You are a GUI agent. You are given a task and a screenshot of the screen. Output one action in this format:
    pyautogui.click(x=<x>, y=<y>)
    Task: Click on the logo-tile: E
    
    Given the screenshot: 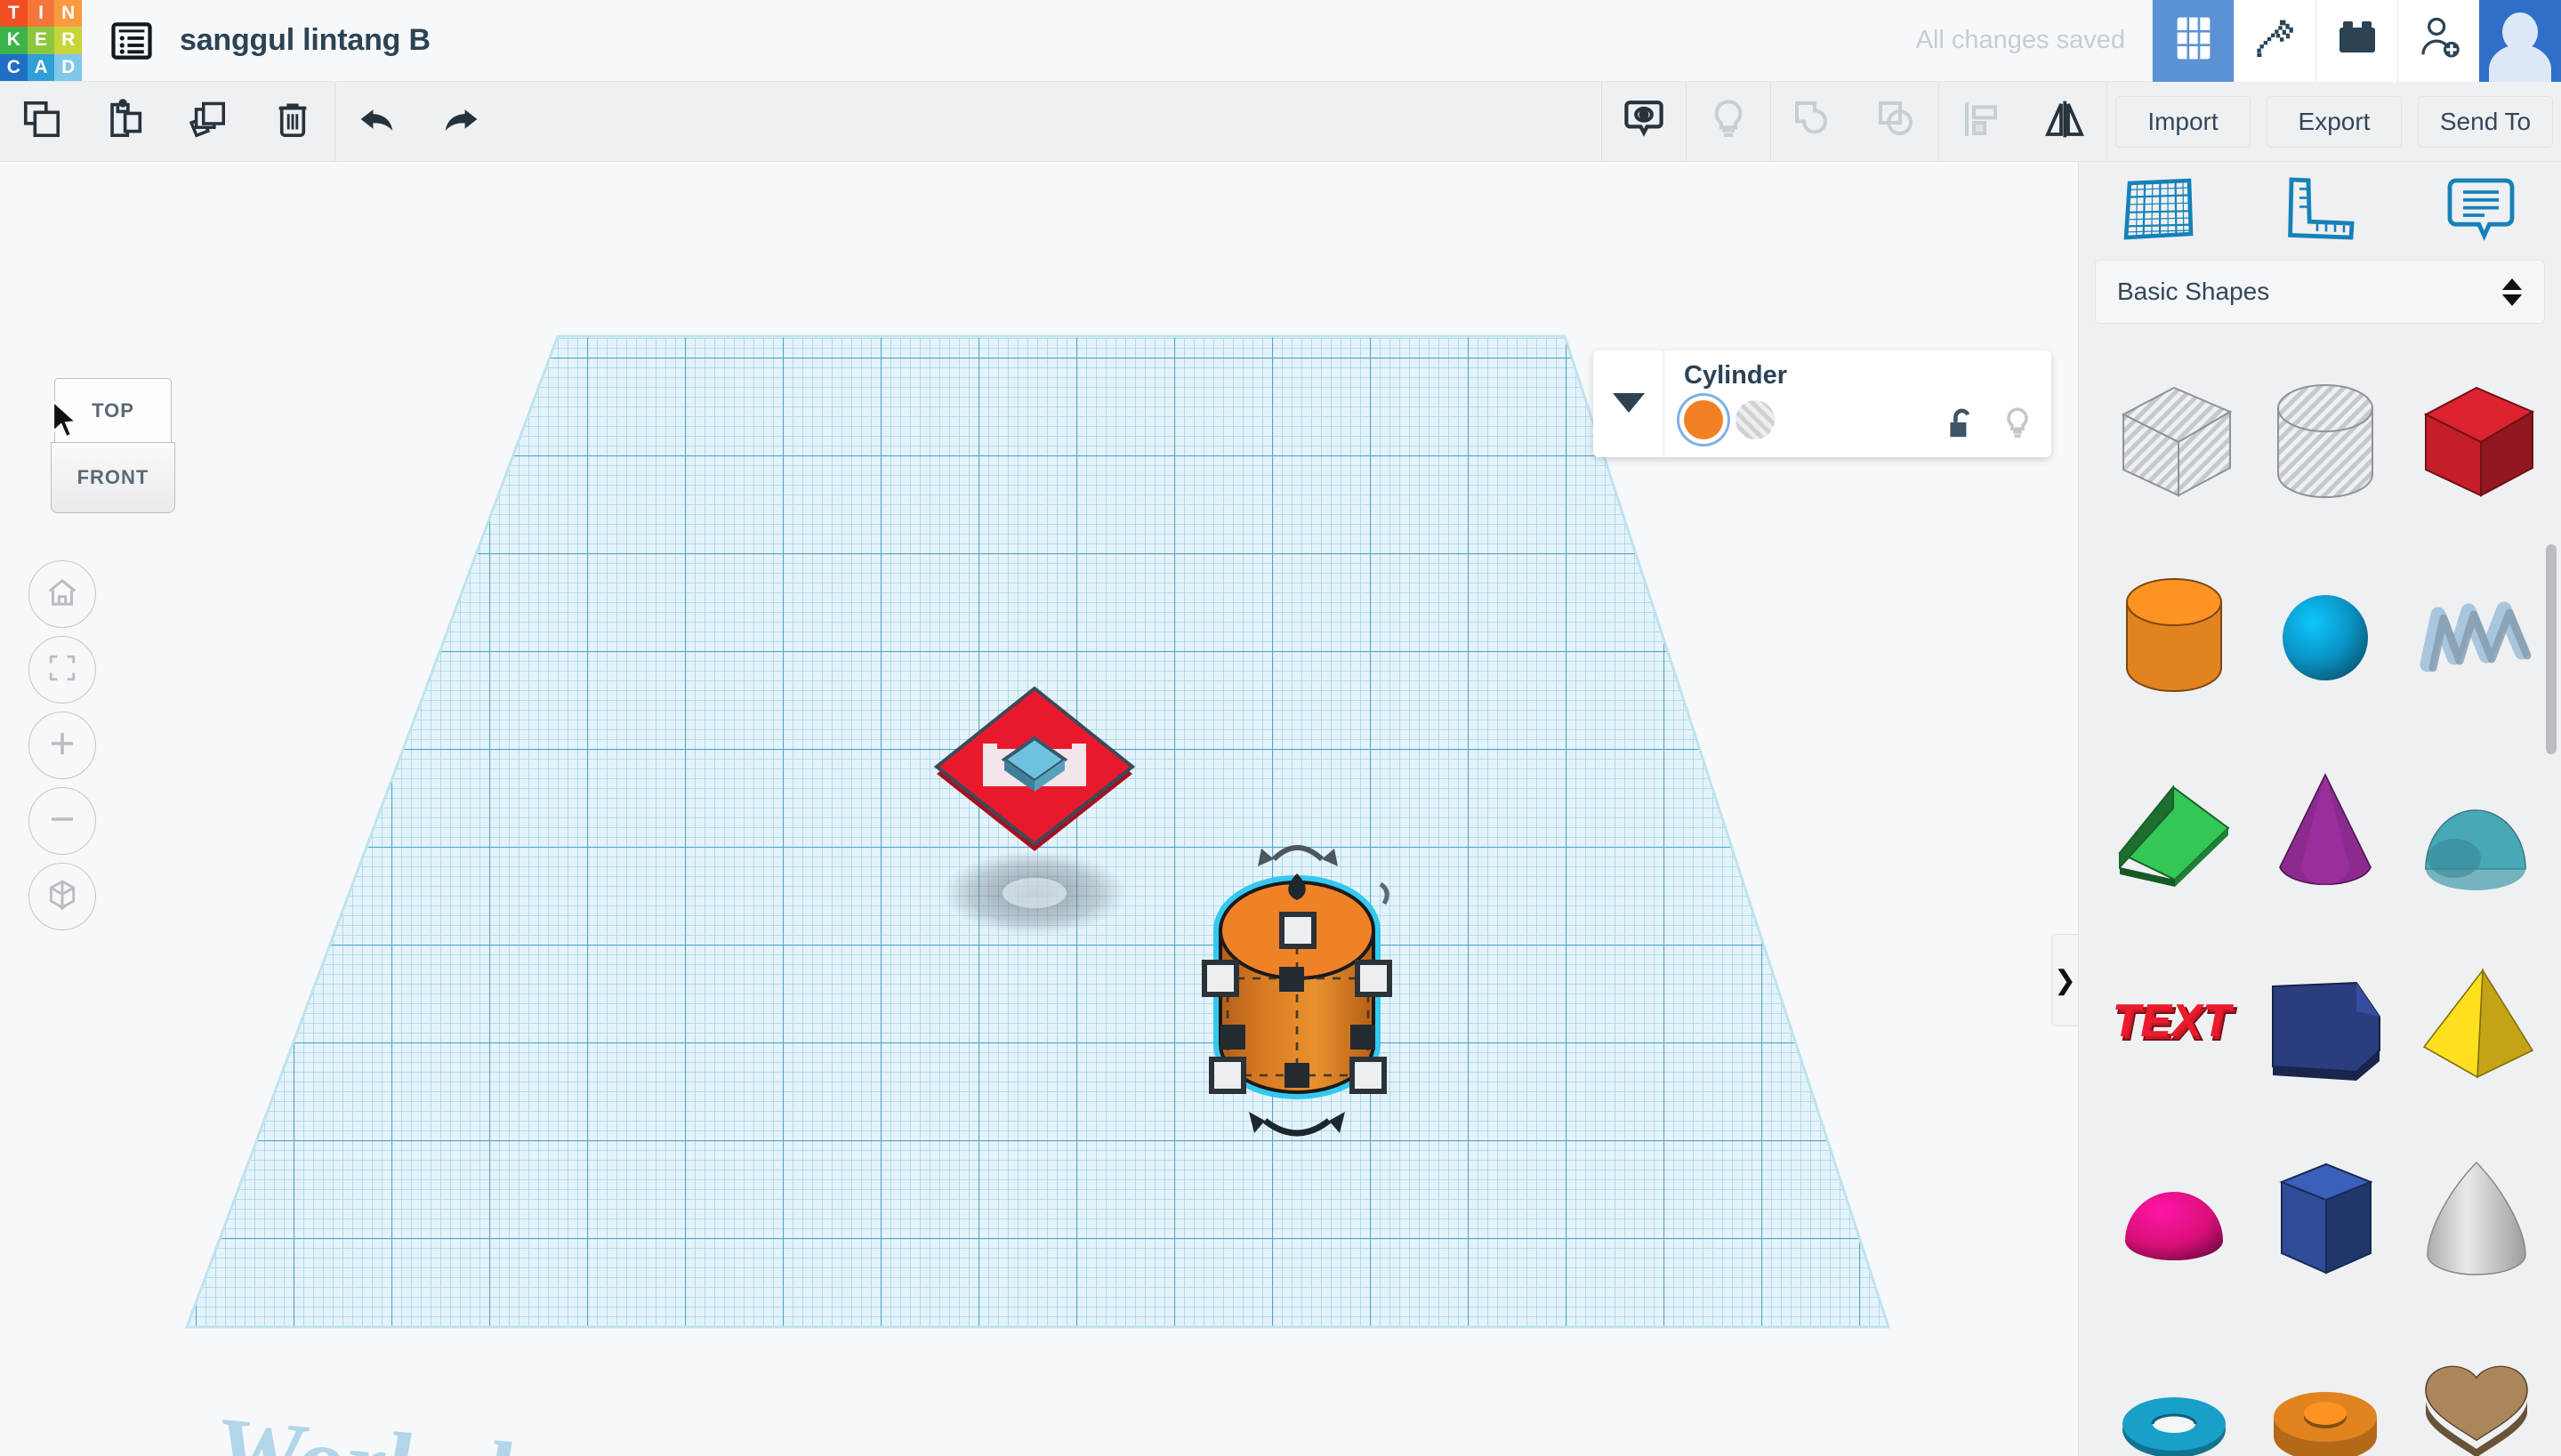 What is the action you would take?
    pyautogui.click(x=41, y=40)
    